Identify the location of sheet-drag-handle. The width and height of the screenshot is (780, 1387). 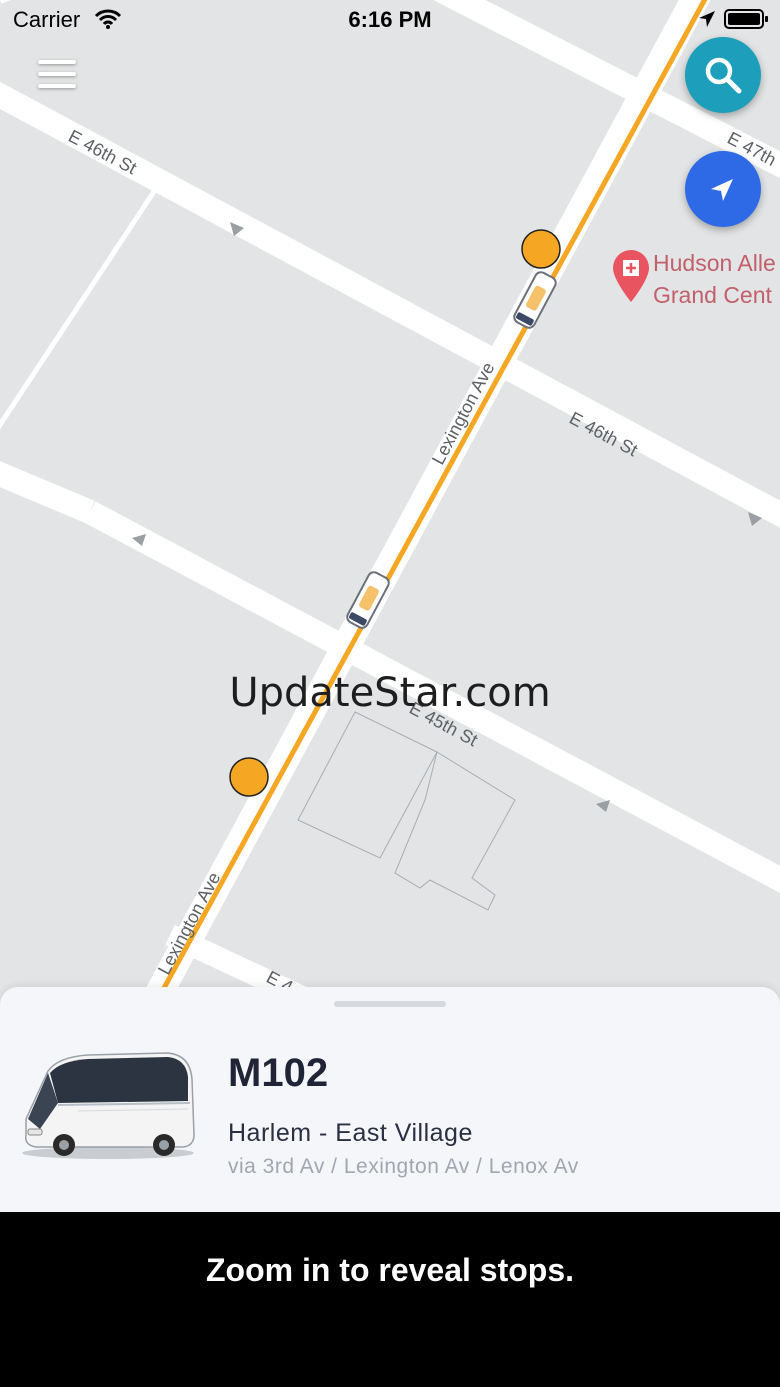
(390, 1004).